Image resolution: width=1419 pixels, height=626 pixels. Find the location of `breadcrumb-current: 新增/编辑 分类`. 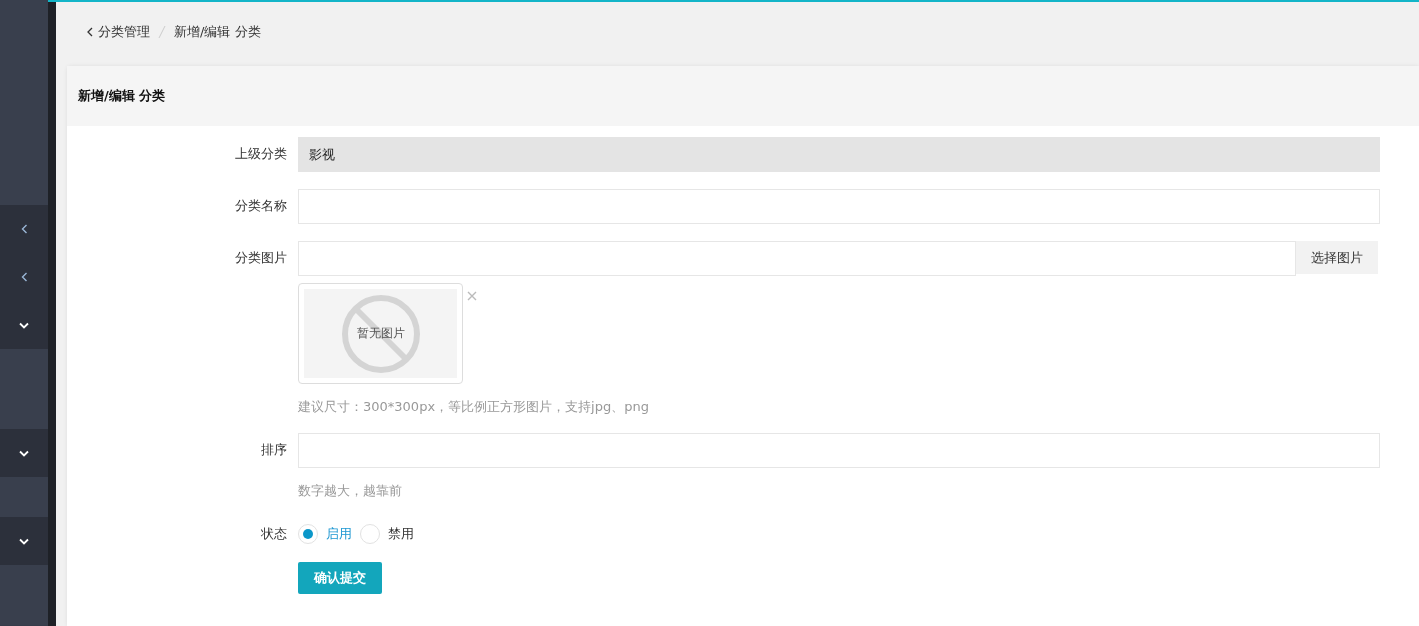

breadcrumb-current: 新增/编辑 分类 is located at coordinates (217, 32).